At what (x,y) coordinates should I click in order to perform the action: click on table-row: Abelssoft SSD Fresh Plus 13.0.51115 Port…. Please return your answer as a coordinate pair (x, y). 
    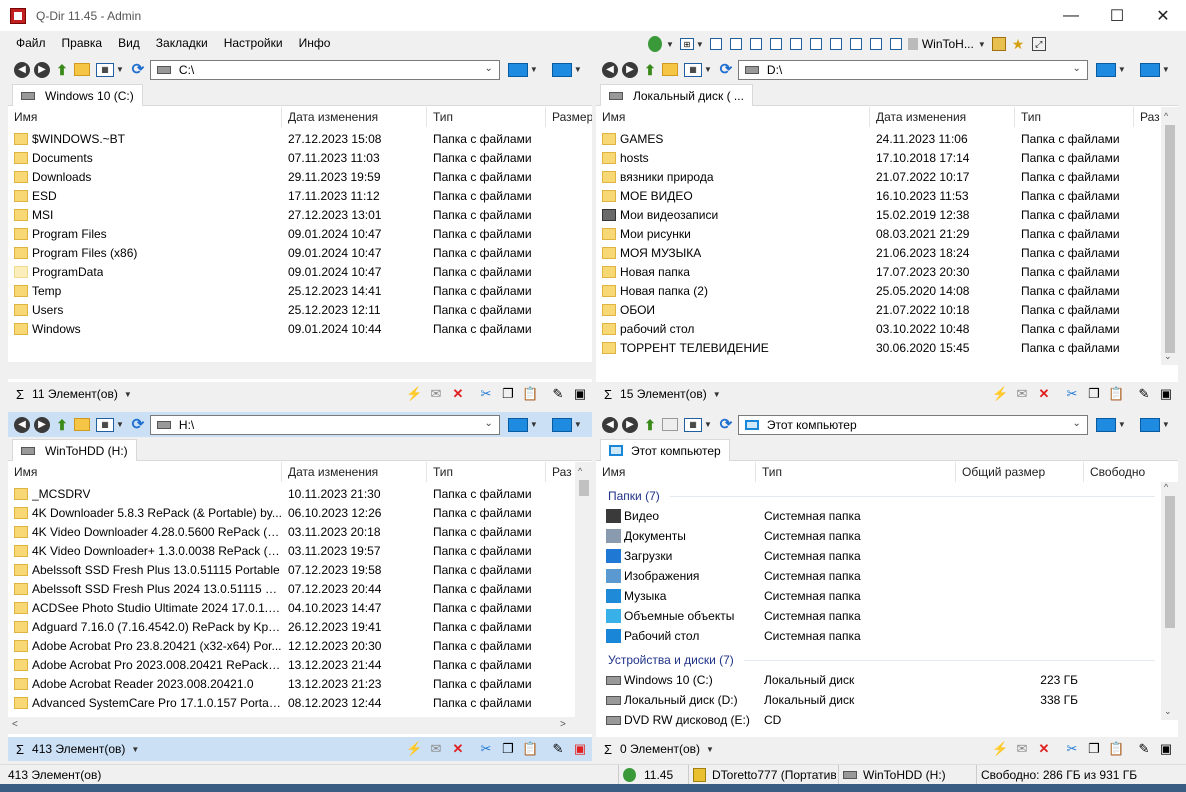
    Looking at the image, I should click on (277, 569).